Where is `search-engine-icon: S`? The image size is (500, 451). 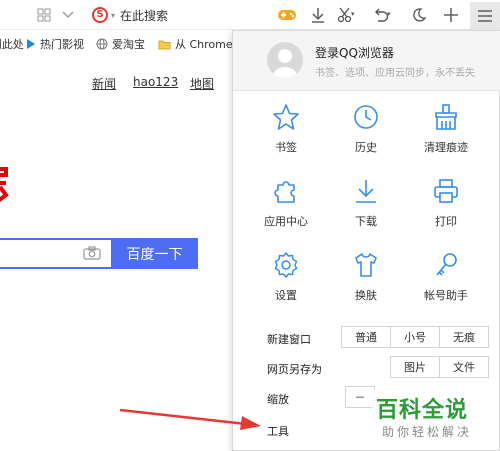 search-engine-icon: S is located at coordinates (100, 15).